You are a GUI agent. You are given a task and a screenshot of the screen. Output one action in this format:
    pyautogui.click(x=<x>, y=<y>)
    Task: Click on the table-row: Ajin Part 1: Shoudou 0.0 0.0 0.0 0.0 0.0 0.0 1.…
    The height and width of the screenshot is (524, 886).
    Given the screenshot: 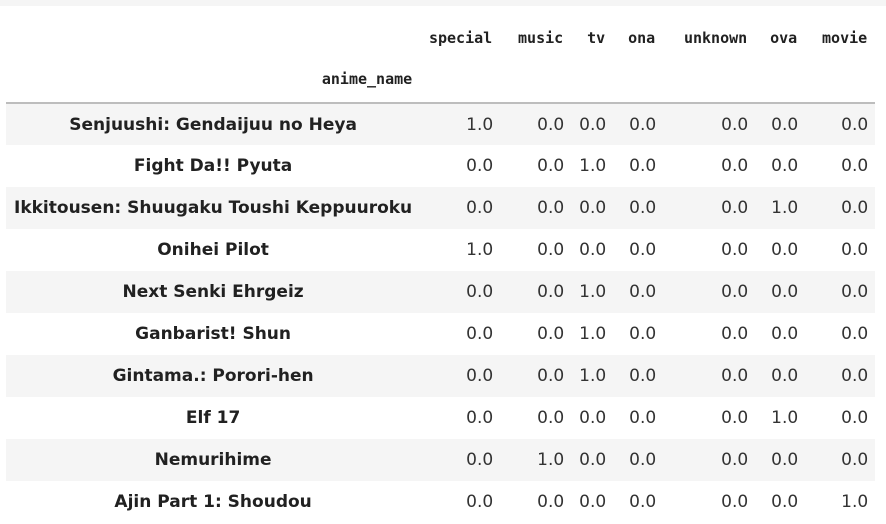 What is the action you would take?
    pyautogui.click(x=440, y=502)
    